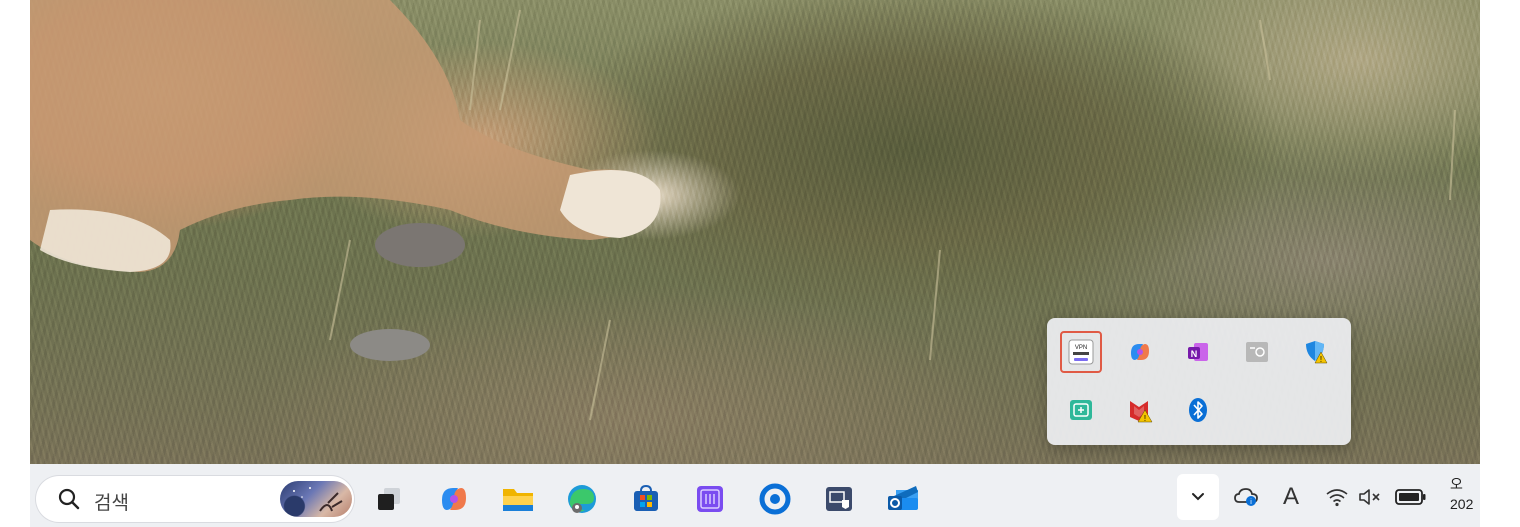 The height and width of the screenshot is (527, 1520). I want to click on battery-icon, so click(1411, 497).